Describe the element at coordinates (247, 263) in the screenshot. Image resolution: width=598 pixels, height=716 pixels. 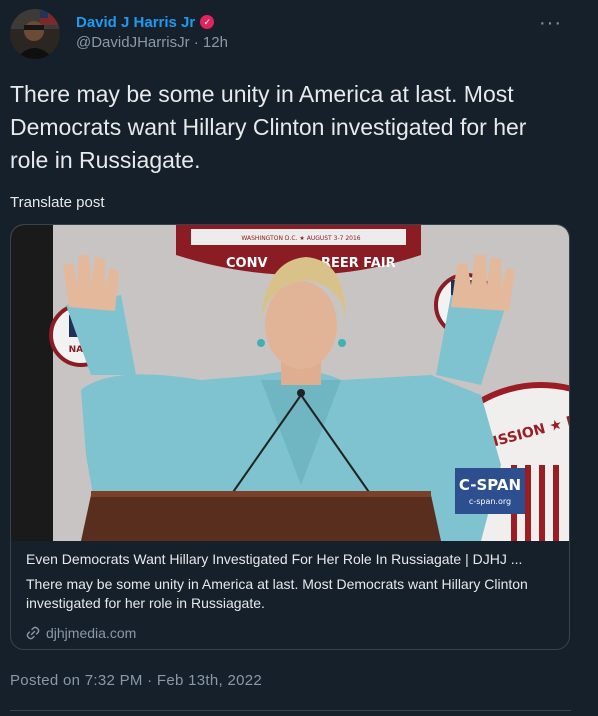
I see `banner-text-left: CONV` at that location.